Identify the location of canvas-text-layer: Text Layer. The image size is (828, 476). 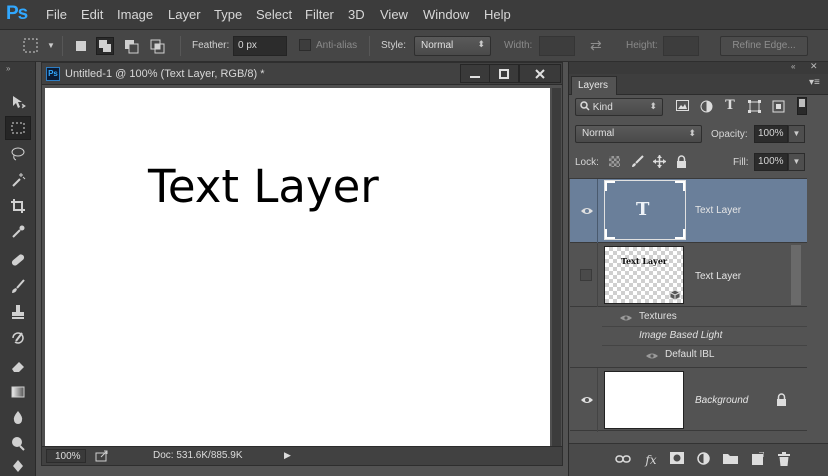
(263, 186).